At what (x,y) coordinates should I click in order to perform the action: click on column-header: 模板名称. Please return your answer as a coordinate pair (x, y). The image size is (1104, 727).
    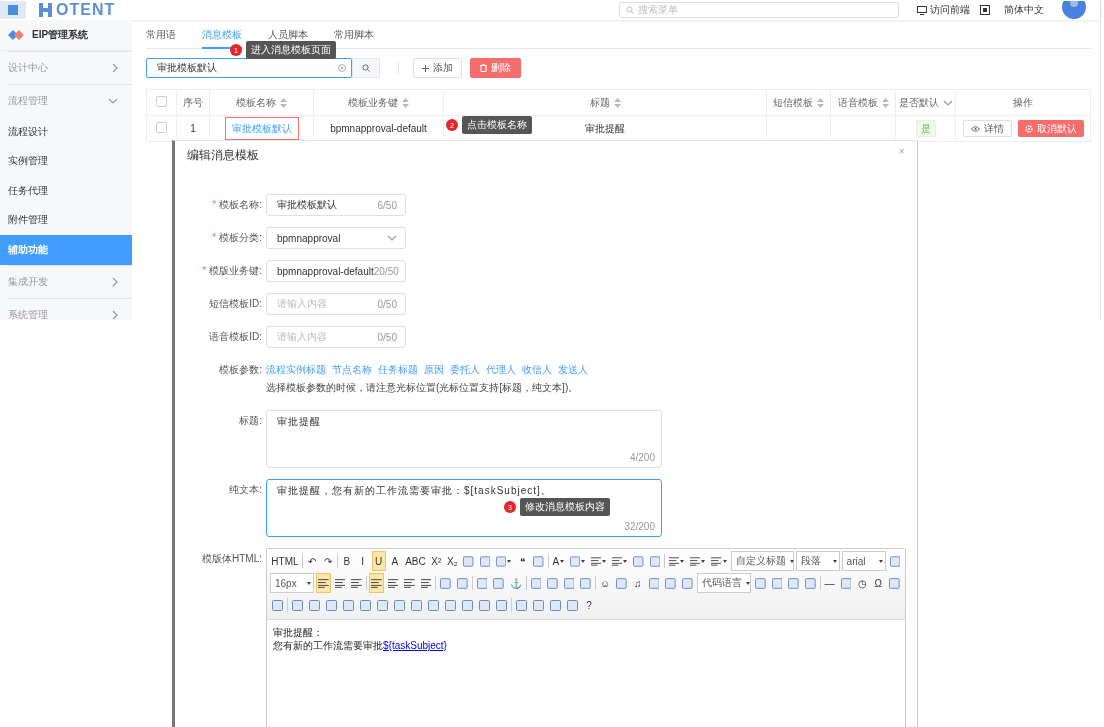
    Looking at the image, I should click on (256, 102).